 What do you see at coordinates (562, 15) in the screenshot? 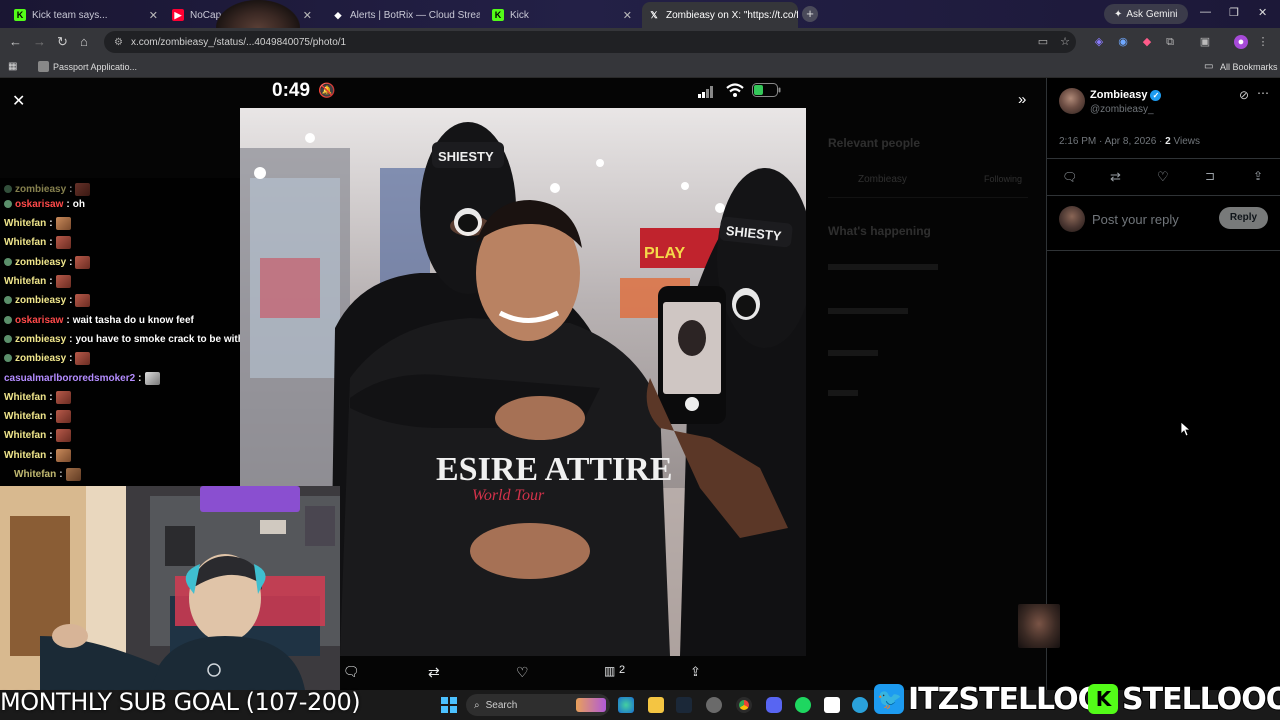
I see `tab-kick: K Kick ✕` at bounding box center [562, 15].